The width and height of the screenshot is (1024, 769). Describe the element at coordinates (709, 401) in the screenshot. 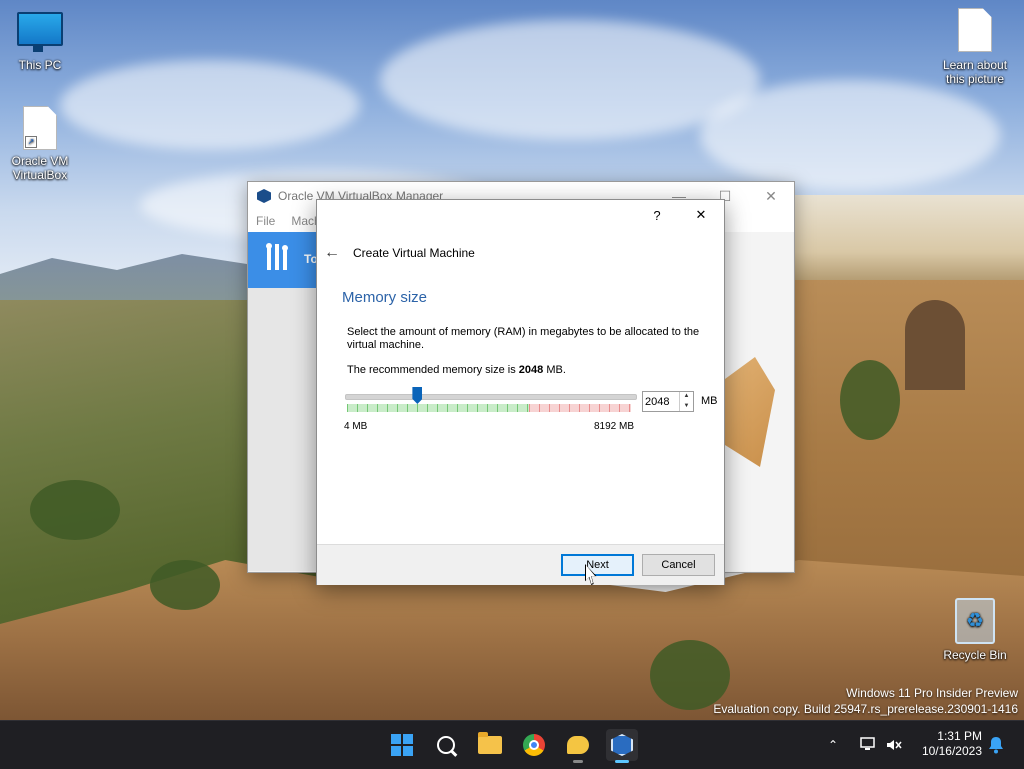

I see `memory-unit-label: MB` at that location.